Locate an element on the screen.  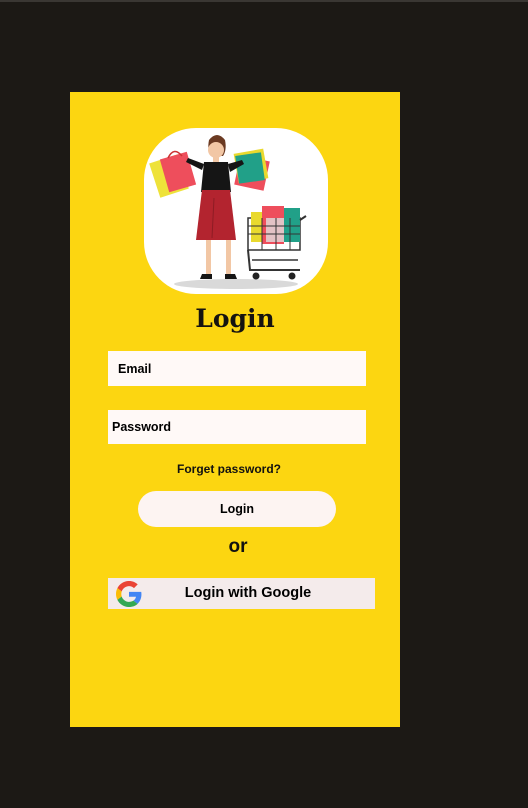
shopping-illustration is located at coordinates (236, 211).